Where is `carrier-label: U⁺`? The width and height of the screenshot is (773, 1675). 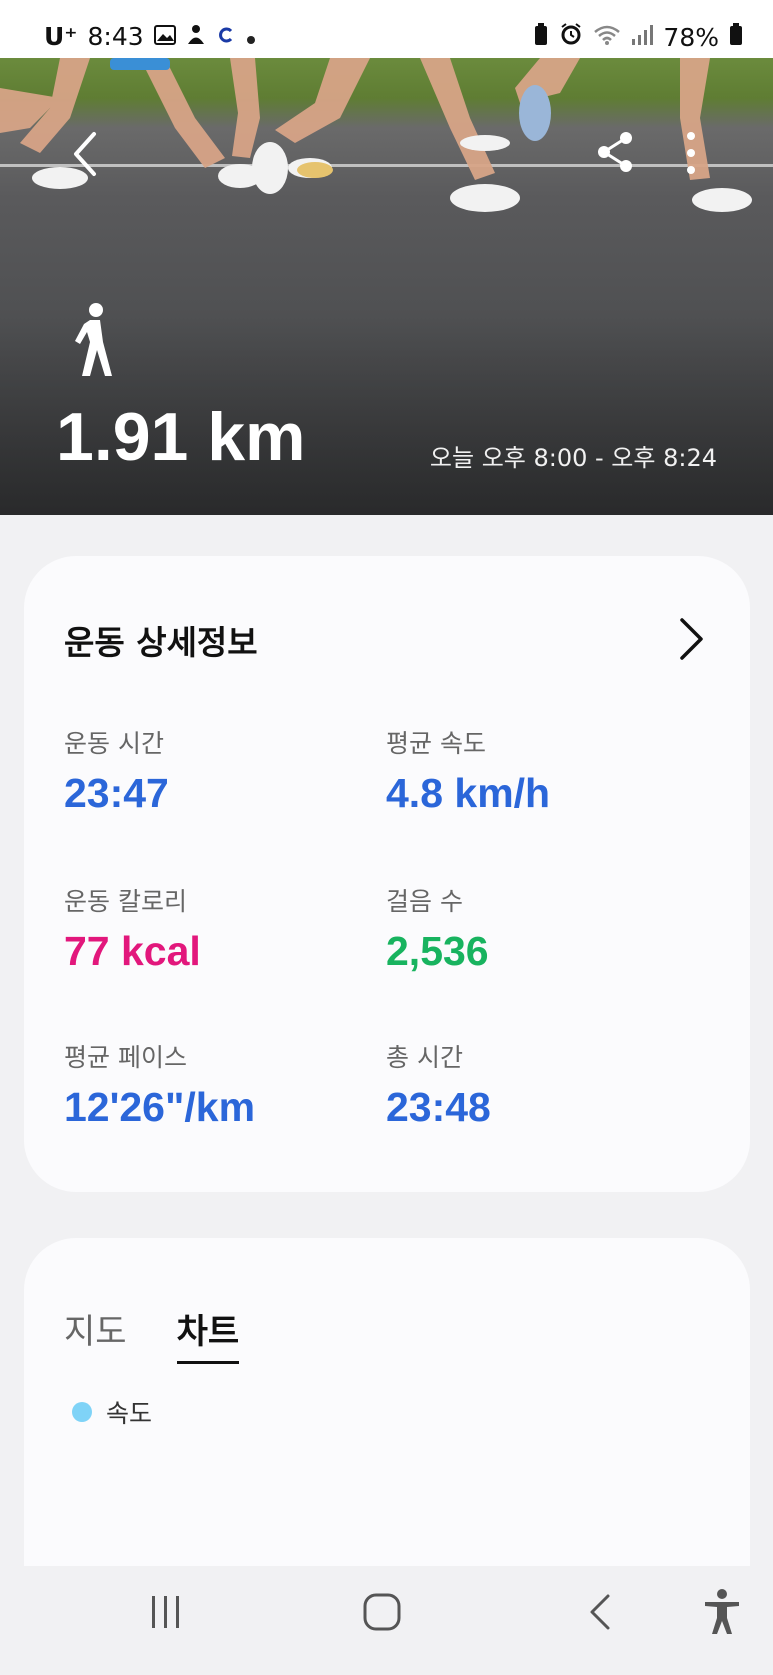
carrier-label: U⁺ is located at coordinates (61, 36).